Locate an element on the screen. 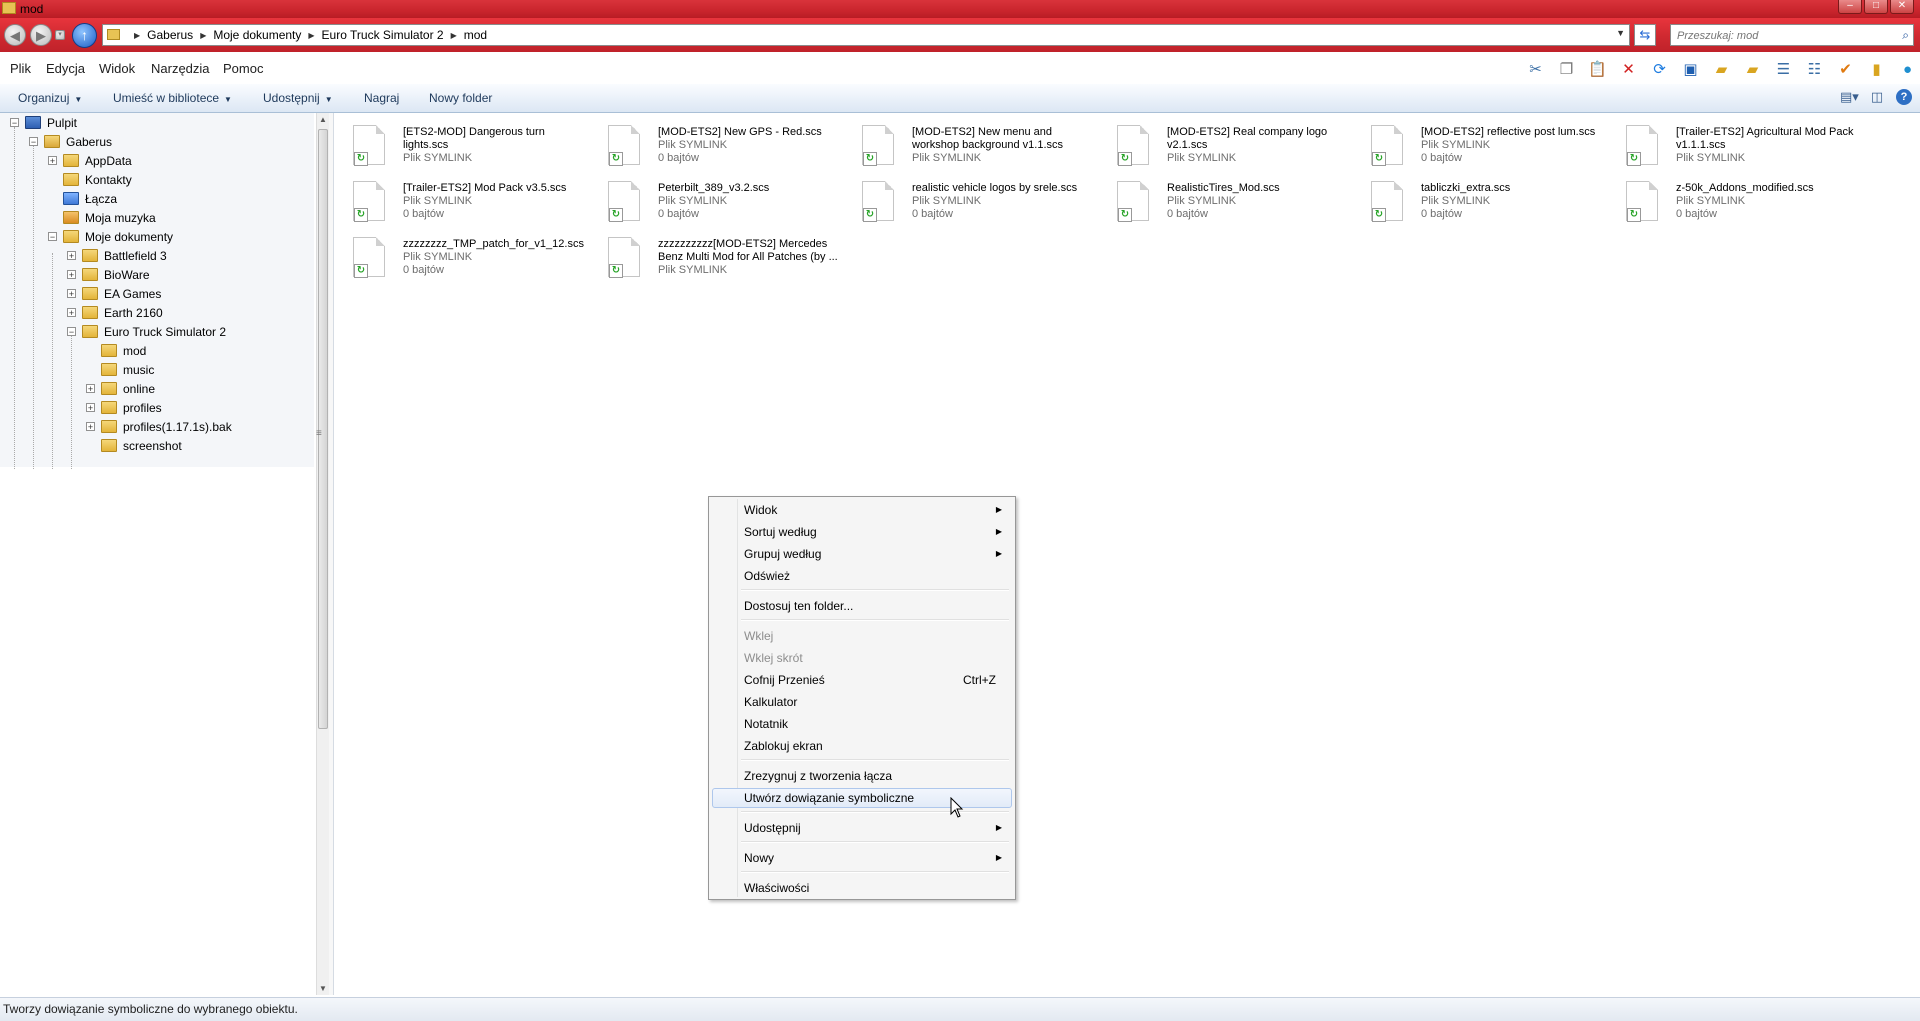 The image size is (1920, 1021). tree-item: screenshot is located at coordinates (134, 445).